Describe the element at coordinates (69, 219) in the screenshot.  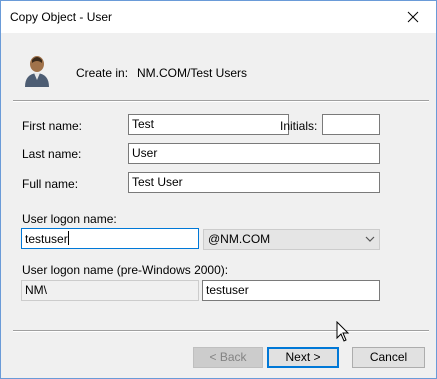
I see `logon-name-label: User logon name:` at that location.